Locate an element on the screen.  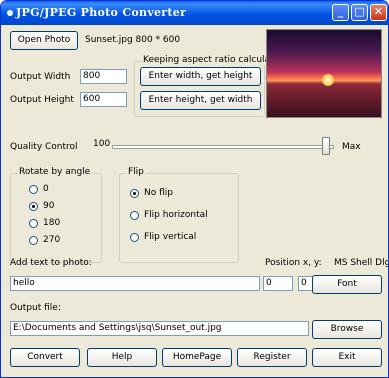
register-button: Register is located at coordinates (272, 357).